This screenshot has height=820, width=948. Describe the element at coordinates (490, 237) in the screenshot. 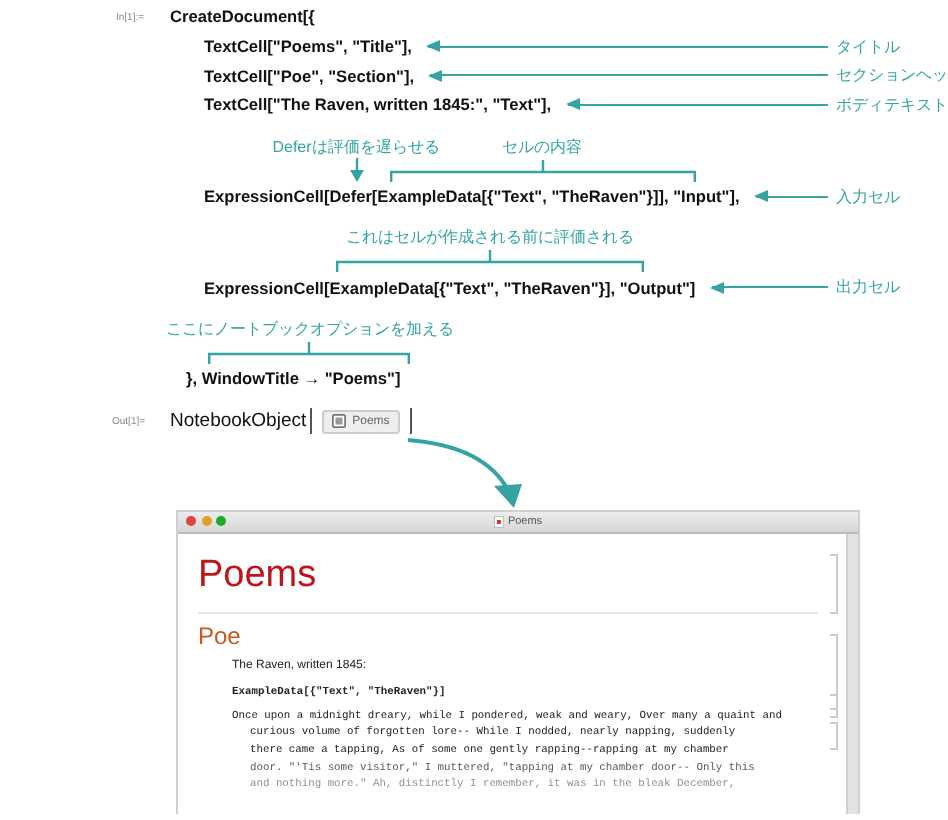

I see `callout-label: これはセルが作成される前に評価される` at that location.